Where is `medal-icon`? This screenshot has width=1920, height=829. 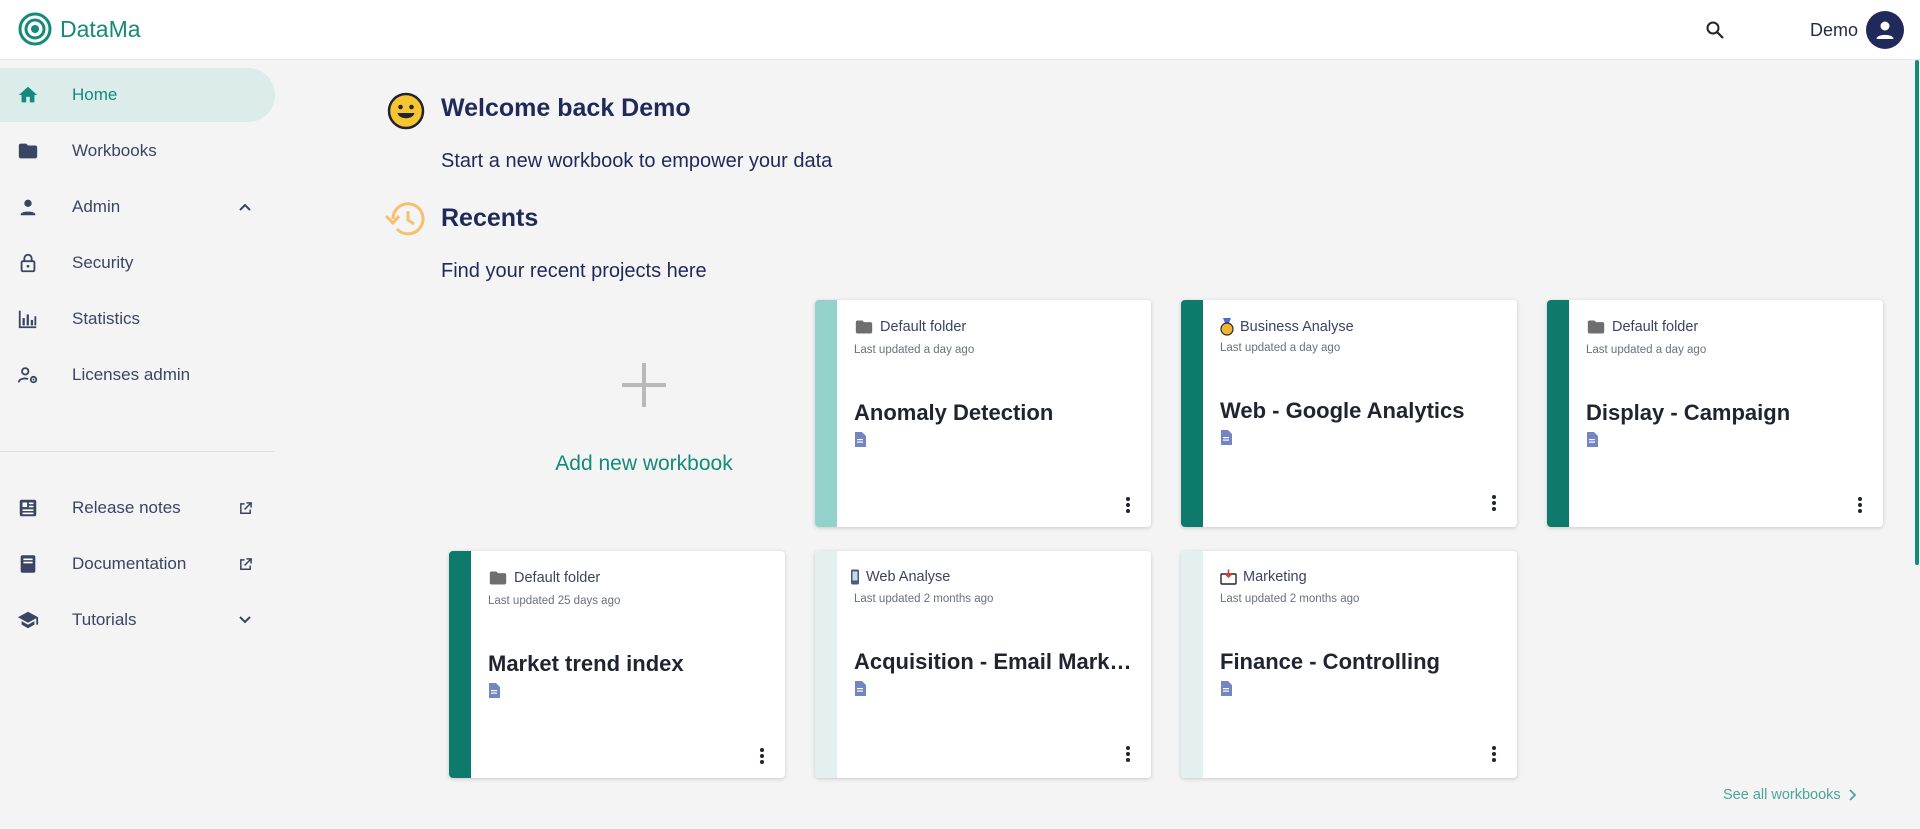 medal-icon is located at coordinates (1227, 327).